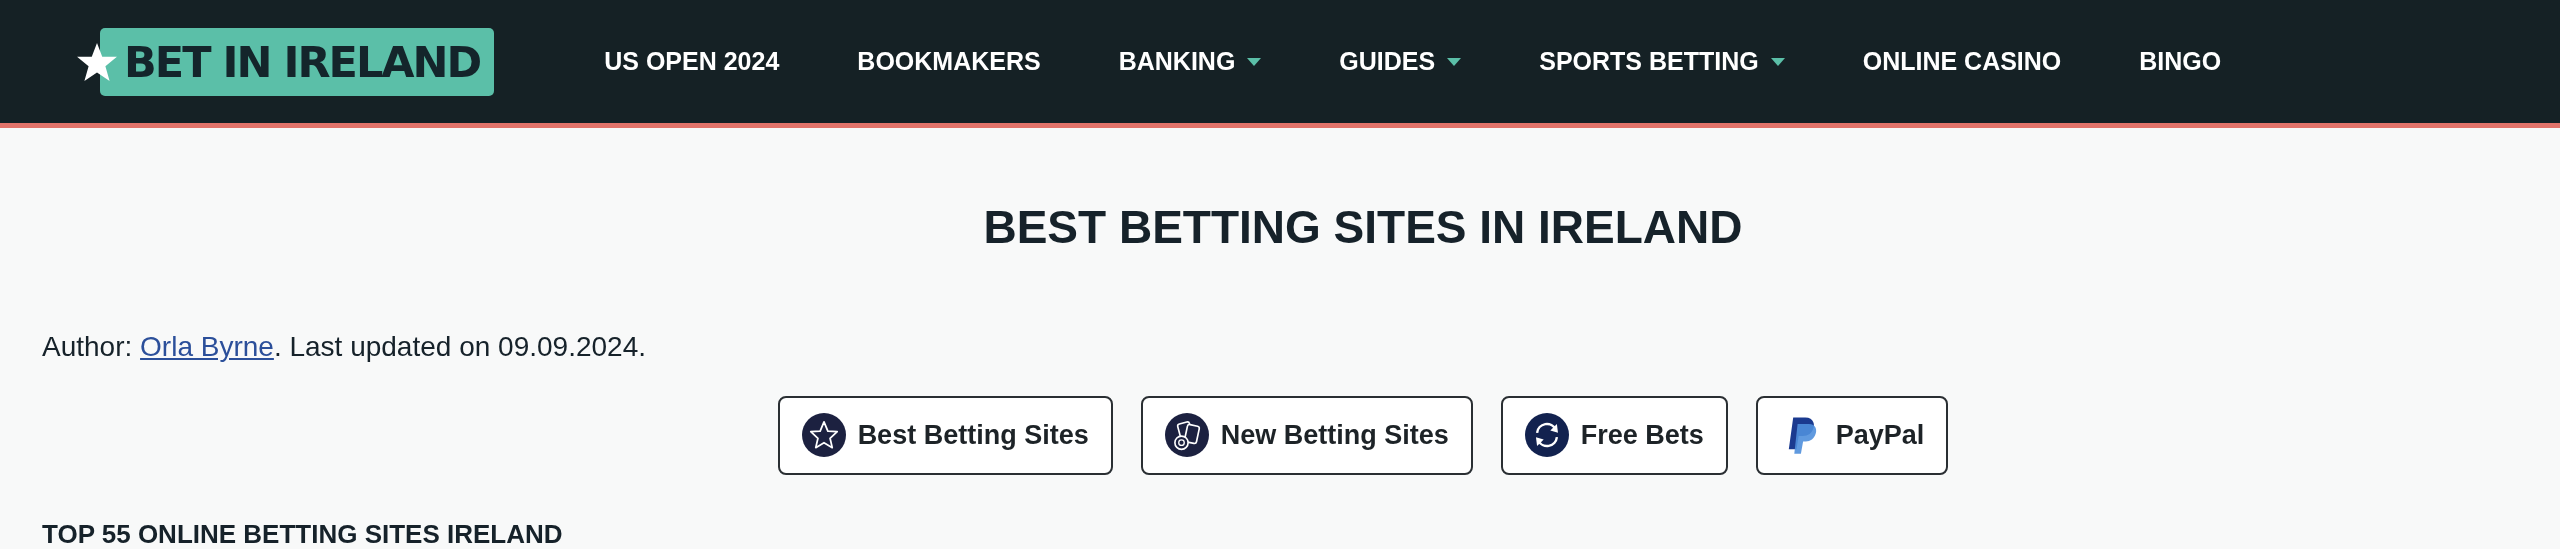 This screenshot has height=549, width=2560. What do you see at coordinates (1306, 435) in the screenshot?
I see `quick-link-button: New Betting Sites` at bounding box center [1306, 435].